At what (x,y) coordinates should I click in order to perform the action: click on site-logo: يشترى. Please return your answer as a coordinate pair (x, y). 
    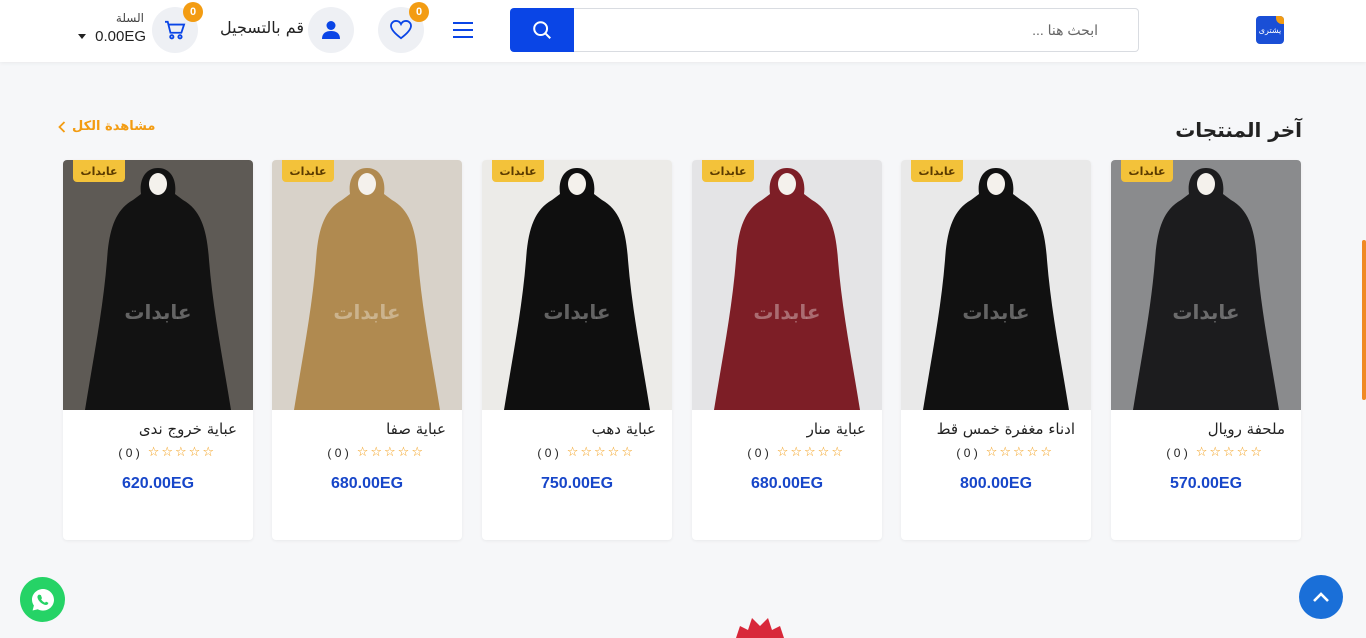
    Looking at the image, I should click on (1270, 30).